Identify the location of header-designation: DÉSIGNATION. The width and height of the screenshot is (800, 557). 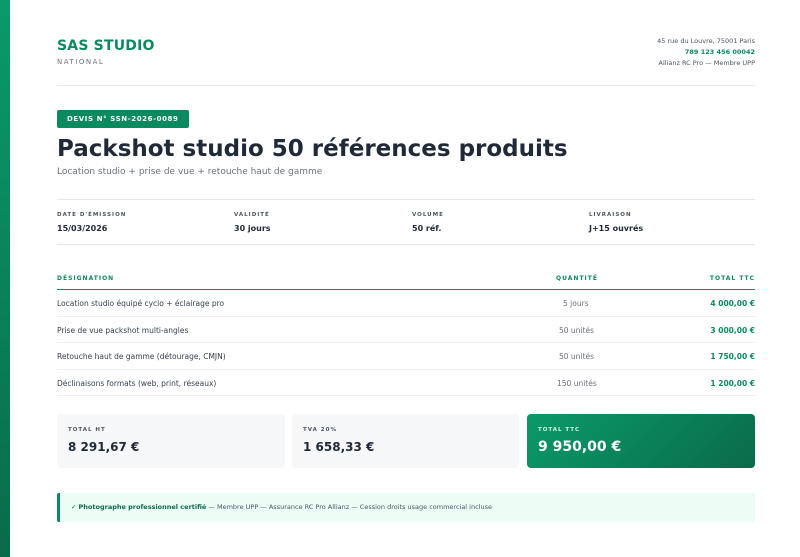
(86, 278).